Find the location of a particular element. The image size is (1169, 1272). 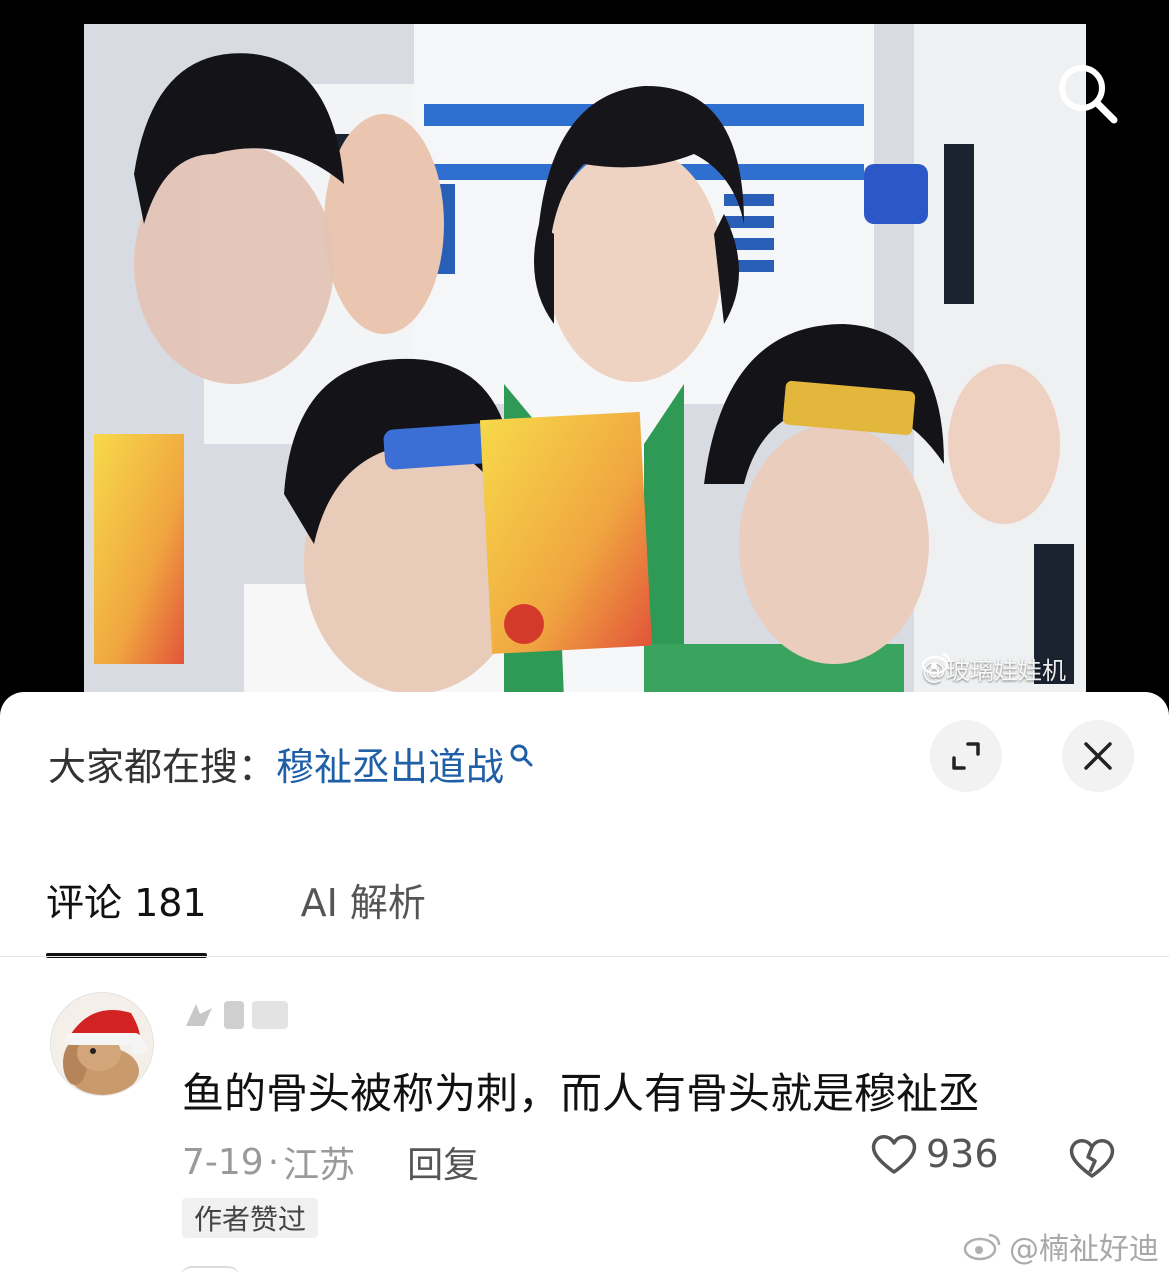

comment-text: 鱼的骨头被称为刺，而人有骨头就是穆祉丞 is located at coordinates (581, 1093).